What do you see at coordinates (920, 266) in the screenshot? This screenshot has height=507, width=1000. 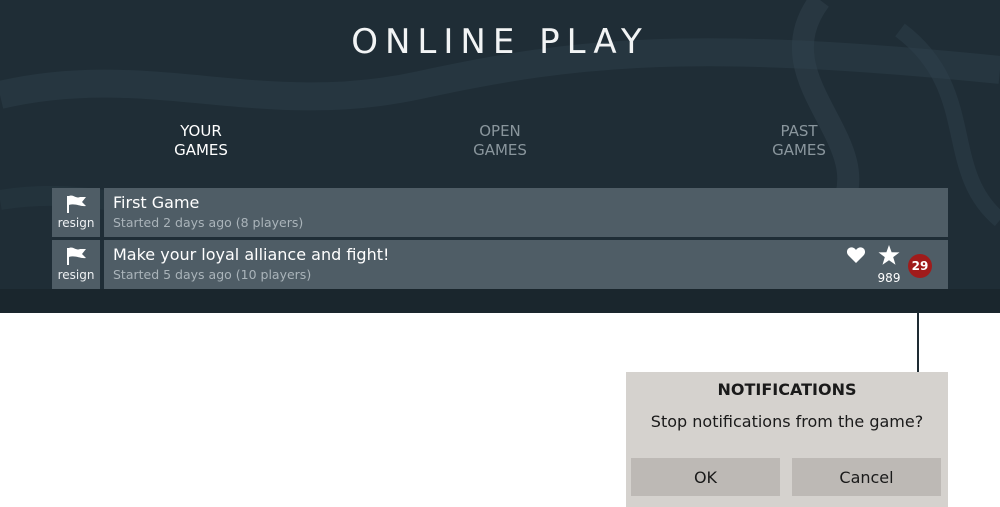 I see `notification-badge: 29` at bounding box center [920, 266].